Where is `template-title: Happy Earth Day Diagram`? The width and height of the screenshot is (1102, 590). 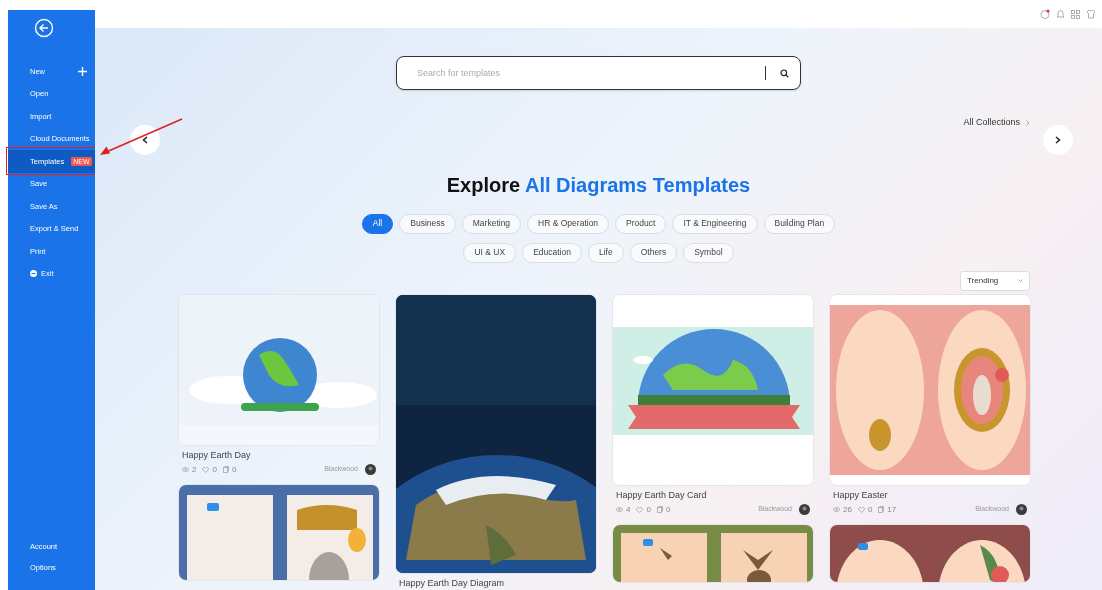
template-title: Happy Earth Day Diagram is located at coordinates (496, 582).